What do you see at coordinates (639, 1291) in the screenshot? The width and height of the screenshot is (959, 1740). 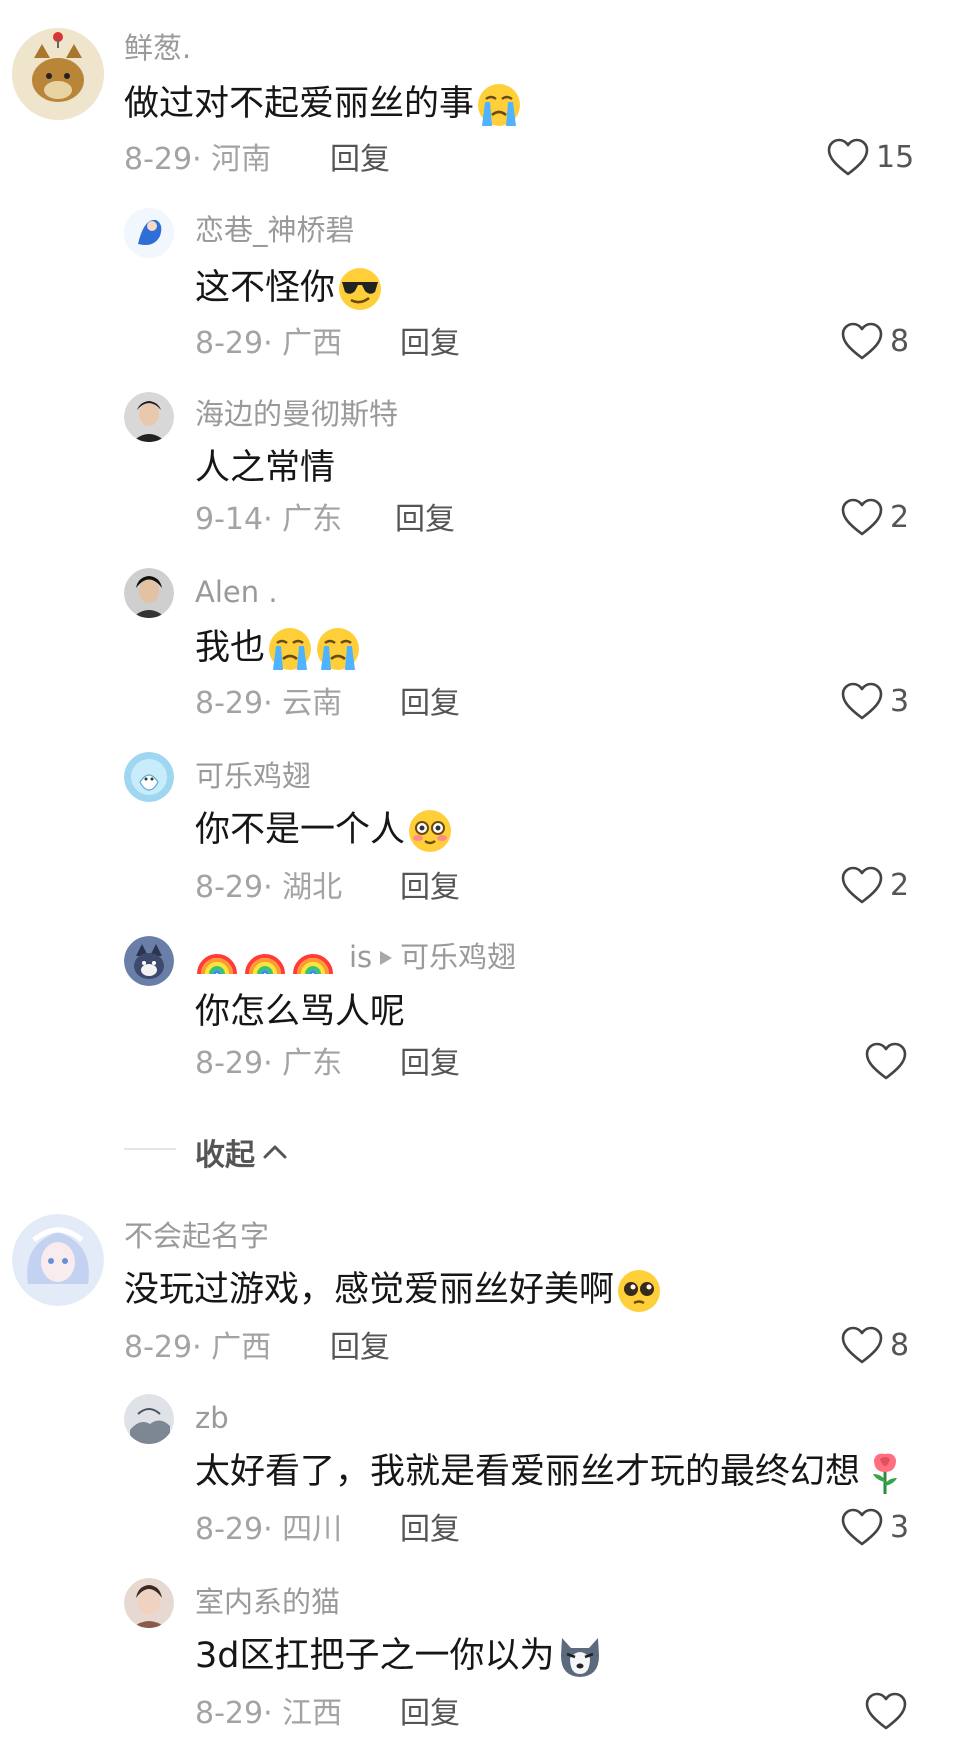 I see `pleading-emoji-icon` at bounding box center [639, 1291].